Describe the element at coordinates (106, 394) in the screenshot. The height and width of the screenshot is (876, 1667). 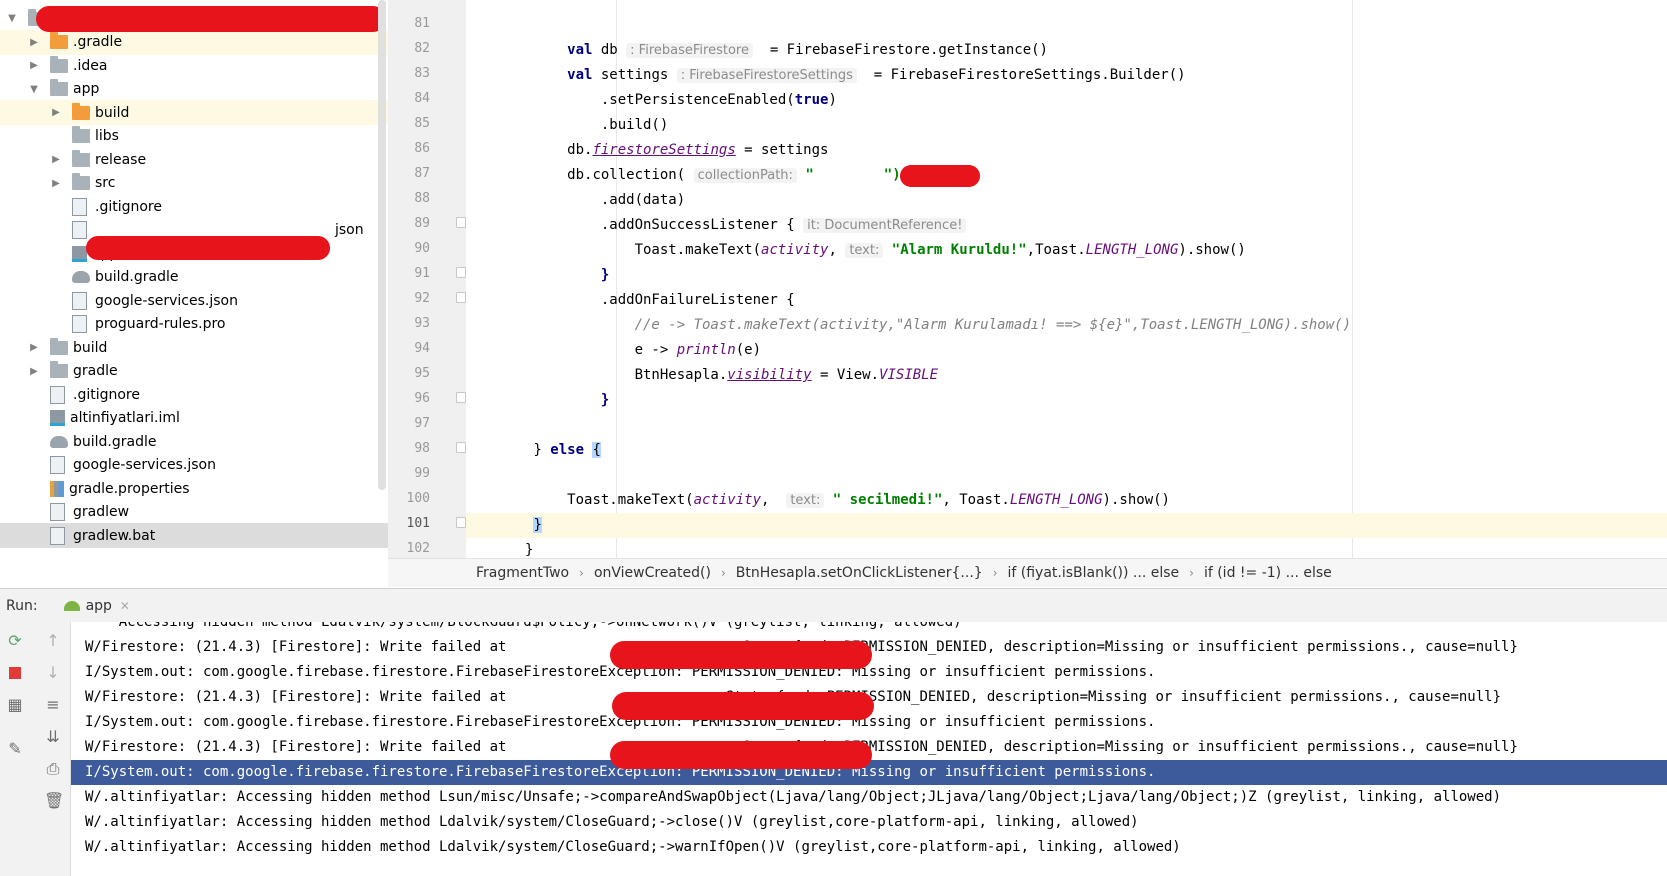
I see `tree-item-label: .gitignore` at that location.